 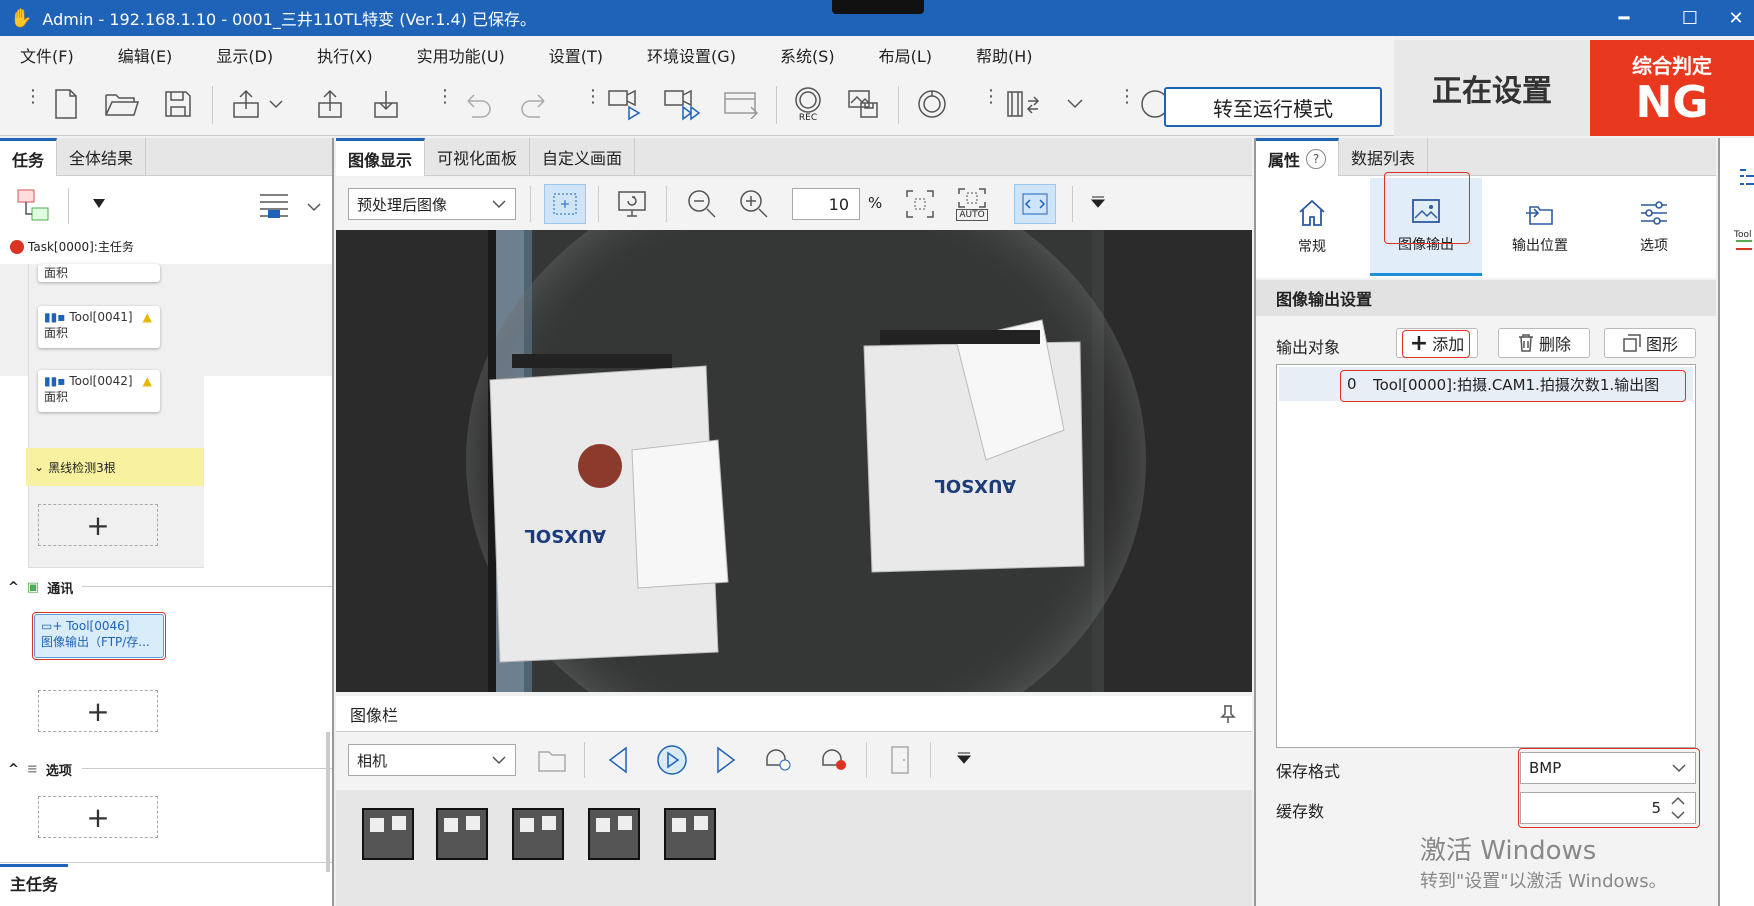 What do you see at coordinates (1650, 343) in the screenshot?
I see `shape-button: 图形` at bounding box center [1650, 343].